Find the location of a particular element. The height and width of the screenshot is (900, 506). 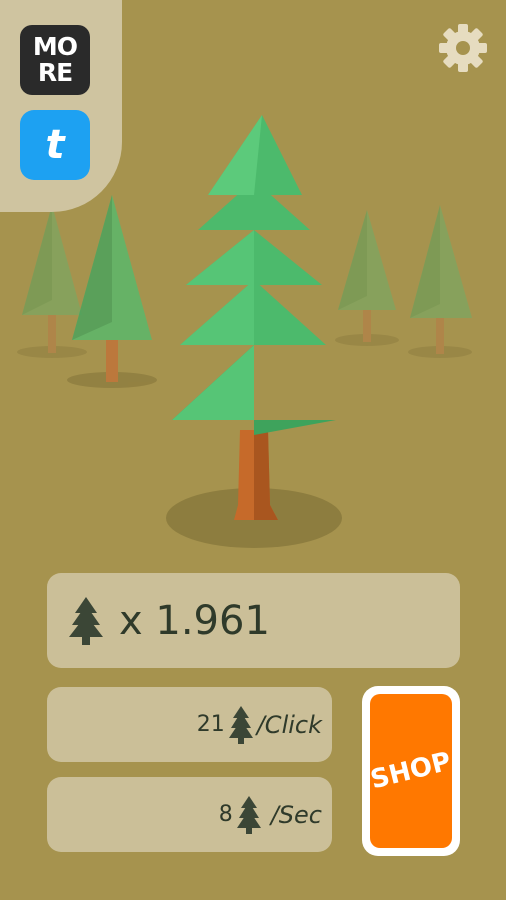

more-games-button: MO RE is located at coordinates (55, 60).